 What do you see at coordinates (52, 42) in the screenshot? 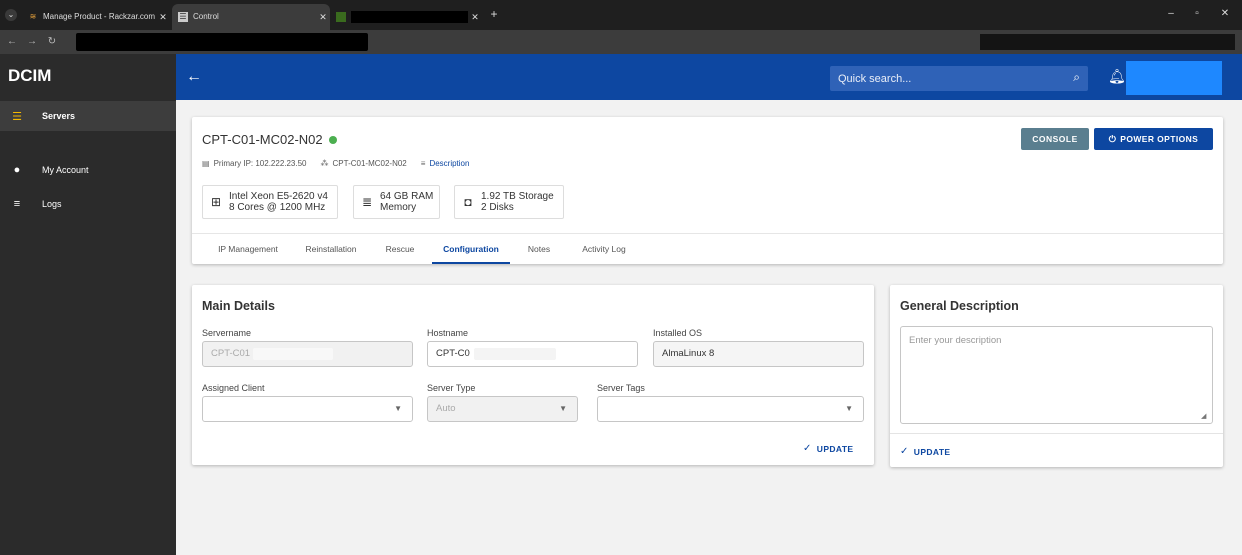
I see `reload-icon: ↻` at bounding box center [52, 42].